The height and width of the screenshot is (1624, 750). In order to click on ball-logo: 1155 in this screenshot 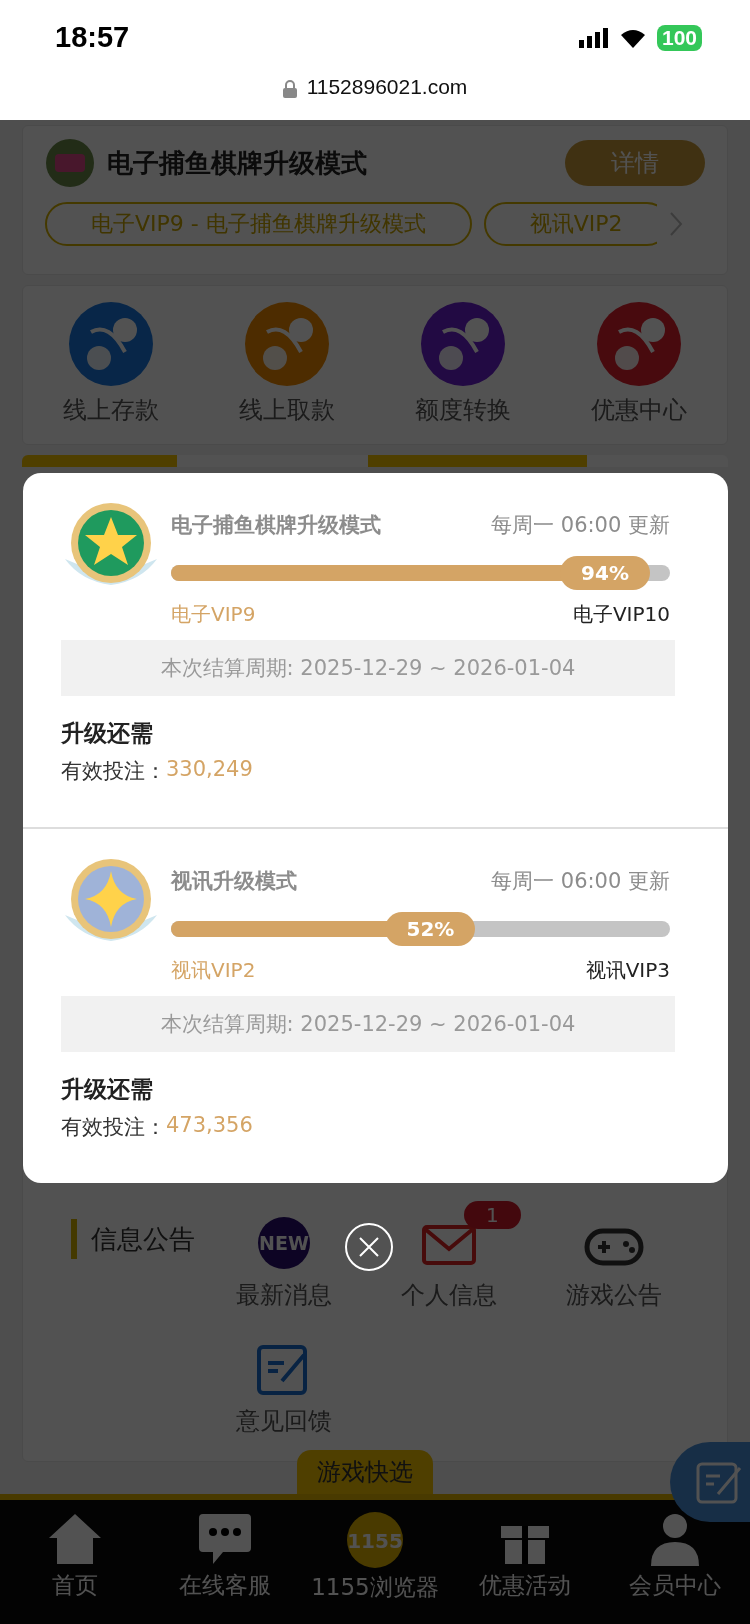, I will do `click(375, 1540)`.